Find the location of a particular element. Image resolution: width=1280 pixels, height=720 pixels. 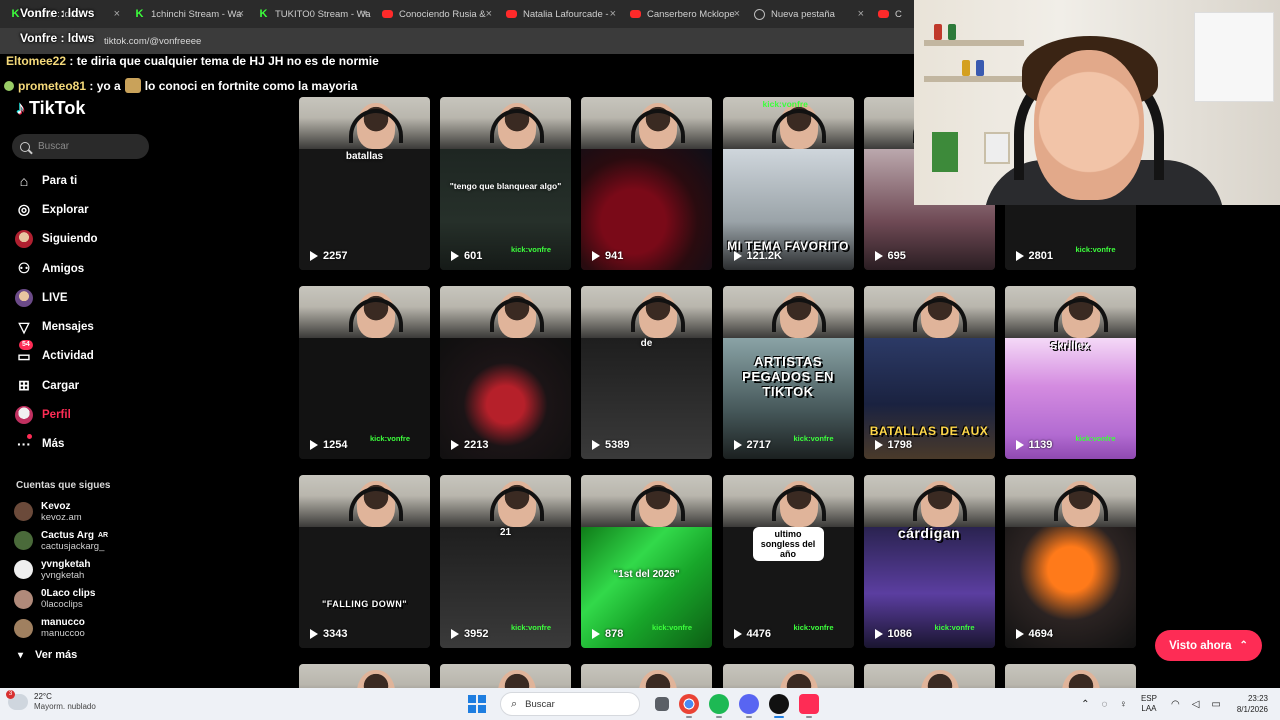

sidebar-item-para-ti: ⌂ Para ti is located at coordinates (56, 180).